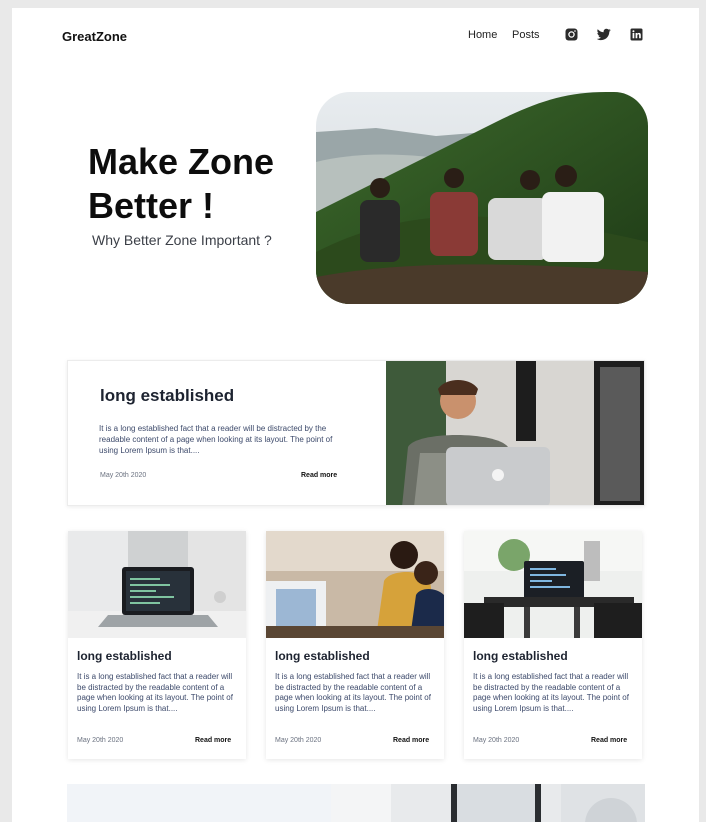  Describe the element at coordinates (515, 433) in the screenshot. I see `featured-post-image` at that location.